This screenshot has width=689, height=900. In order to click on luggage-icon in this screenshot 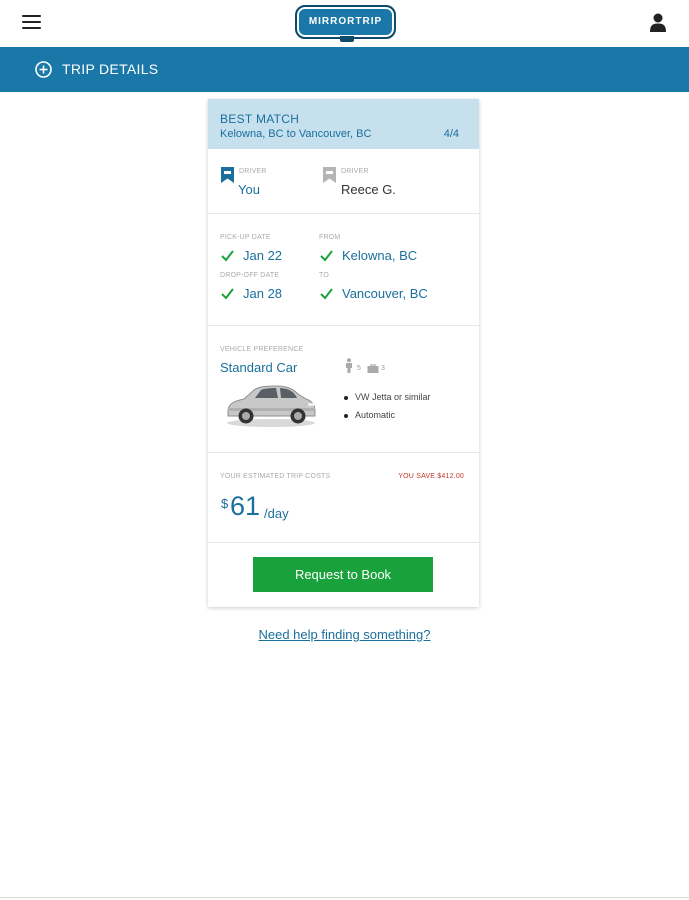, I will do `click(373, 368)`.